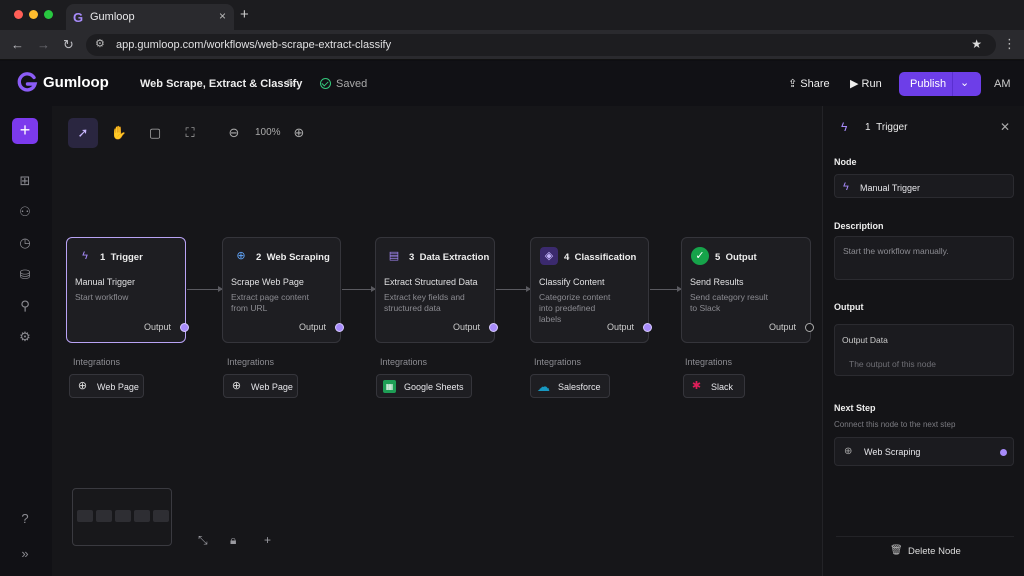 This screenshot has height=576, width=1024. Describe the element at coordinates (924, 350) in the screenshot. I see `output-data-box: Output Data The output of this node` at that location.